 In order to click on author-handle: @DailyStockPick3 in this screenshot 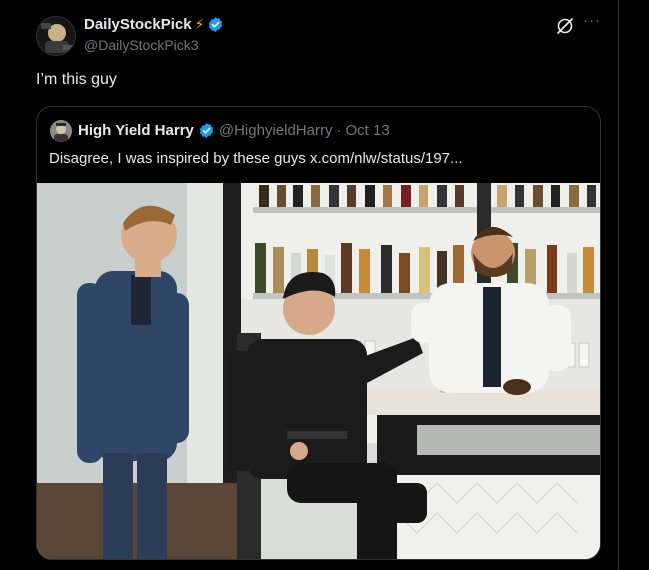, I will do `click(141, 45)`.